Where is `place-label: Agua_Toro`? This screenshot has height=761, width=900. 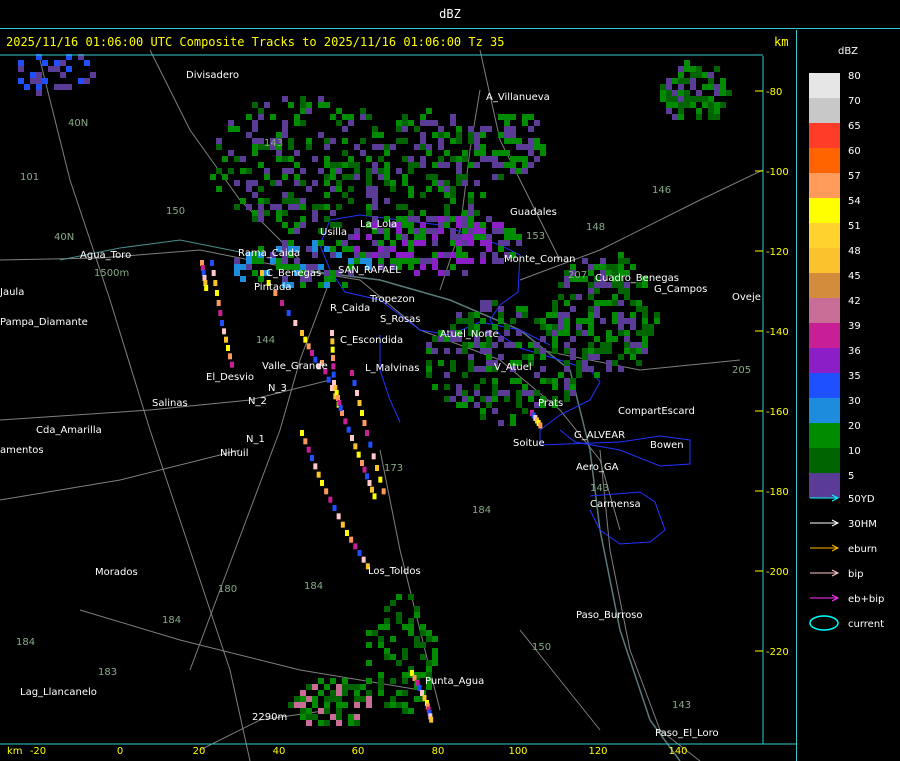
place-label: Agua_Toro is located at coordinates (105, 255).